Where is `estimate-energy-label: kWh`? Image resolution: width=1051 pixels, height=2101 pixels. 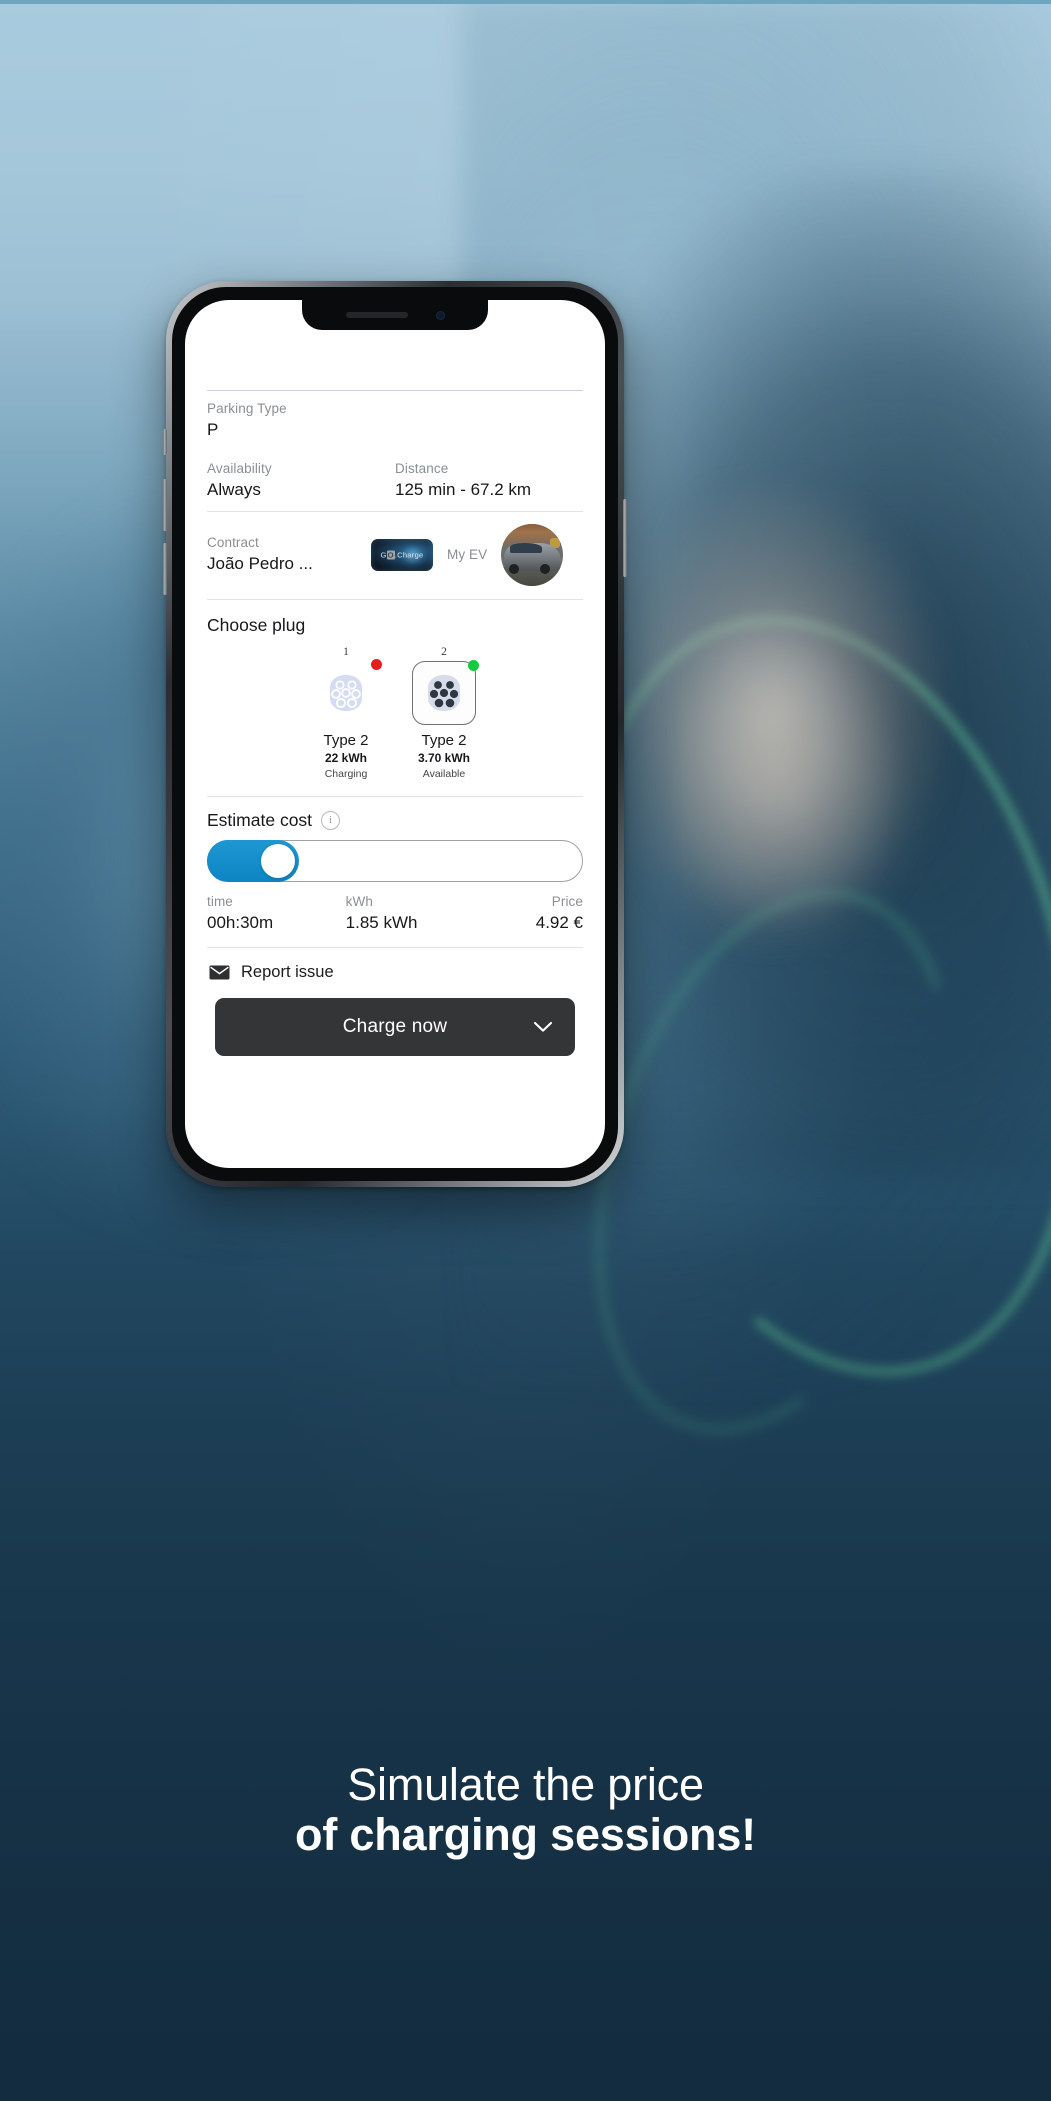 estimate-energy-label: kWh is located at coordinates (359, 902).